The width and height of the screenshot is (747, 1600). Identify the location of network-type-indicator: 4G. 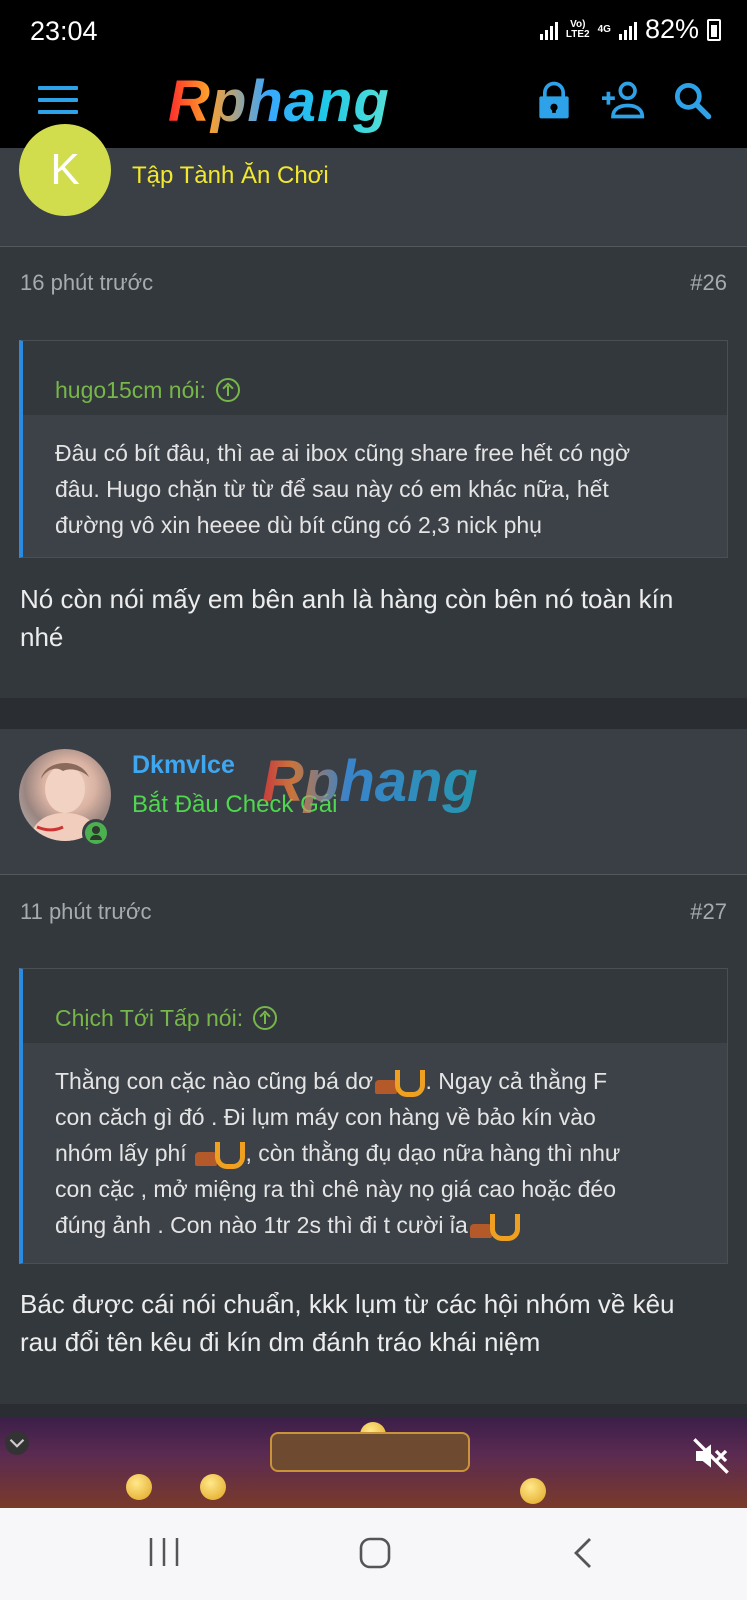
(604, 29).